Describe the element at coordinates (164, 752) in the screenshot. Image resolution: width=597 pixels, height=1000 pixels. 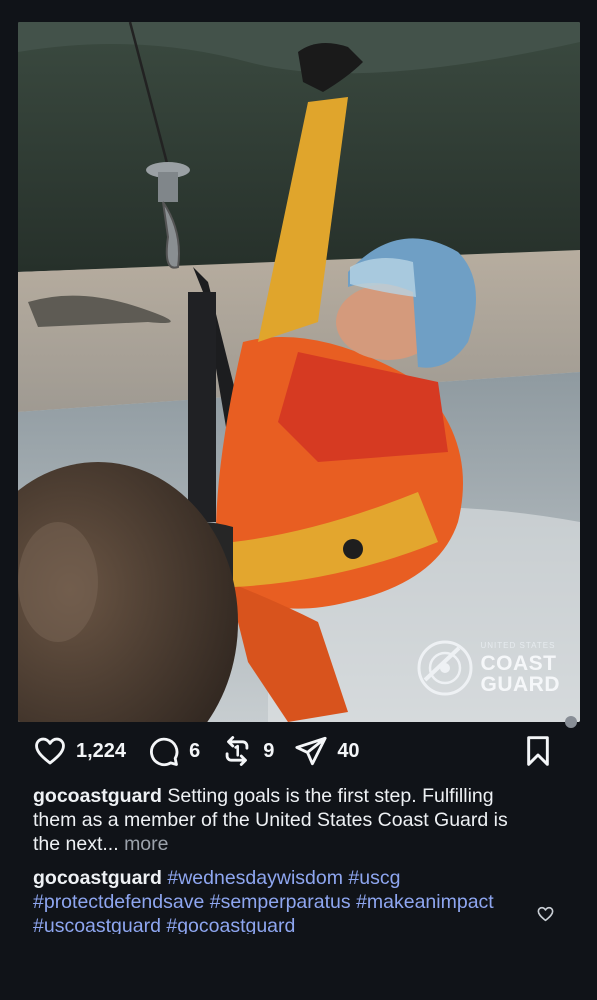
I see `comment-bubble-icon` at that location.